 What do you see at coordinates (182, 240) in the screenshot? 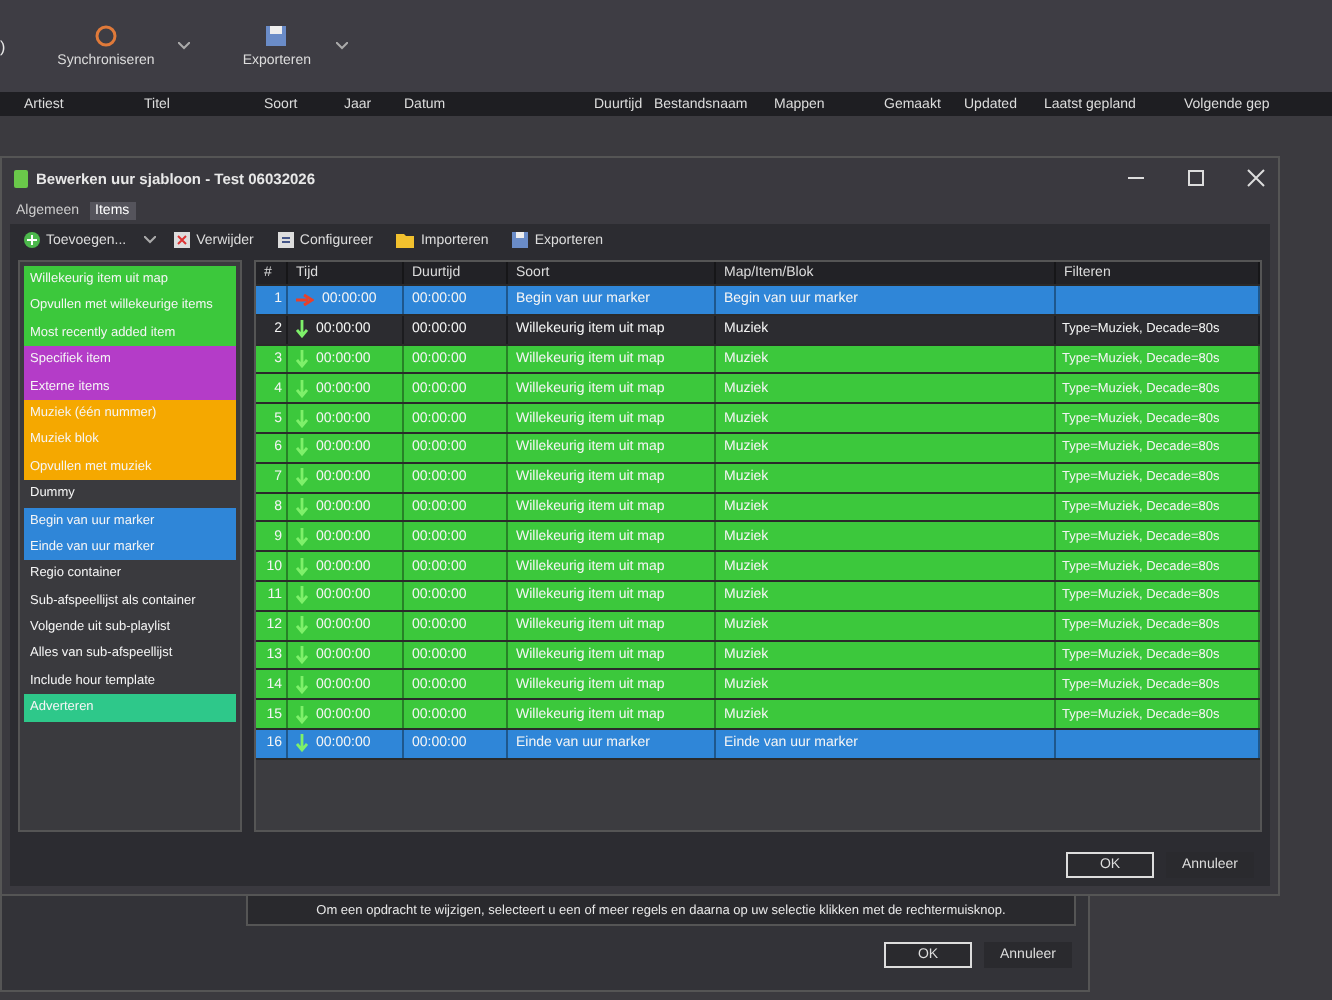
I see `delete-icon` at bounding box center [182, 240].